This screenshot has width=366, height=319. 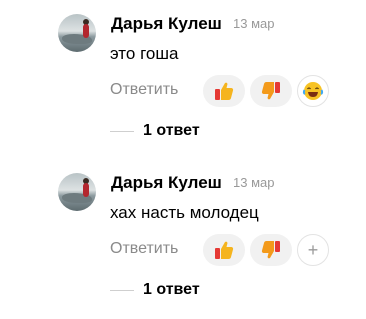 I want to click on comment-text: это гоша, so click(x=144, y=53).